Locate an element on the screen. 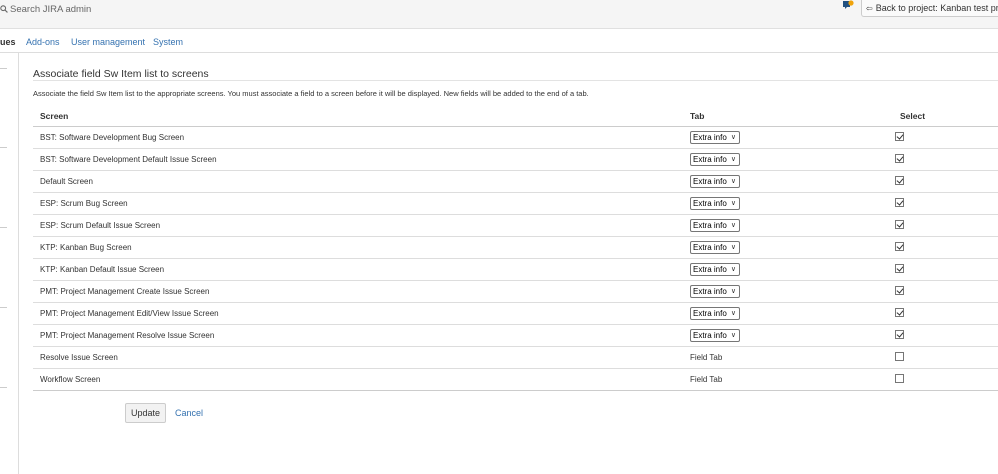 The width and height of the screenshot is (998, 474). table-header-row: Screen Tab Select is located at coordinates (515, 116).